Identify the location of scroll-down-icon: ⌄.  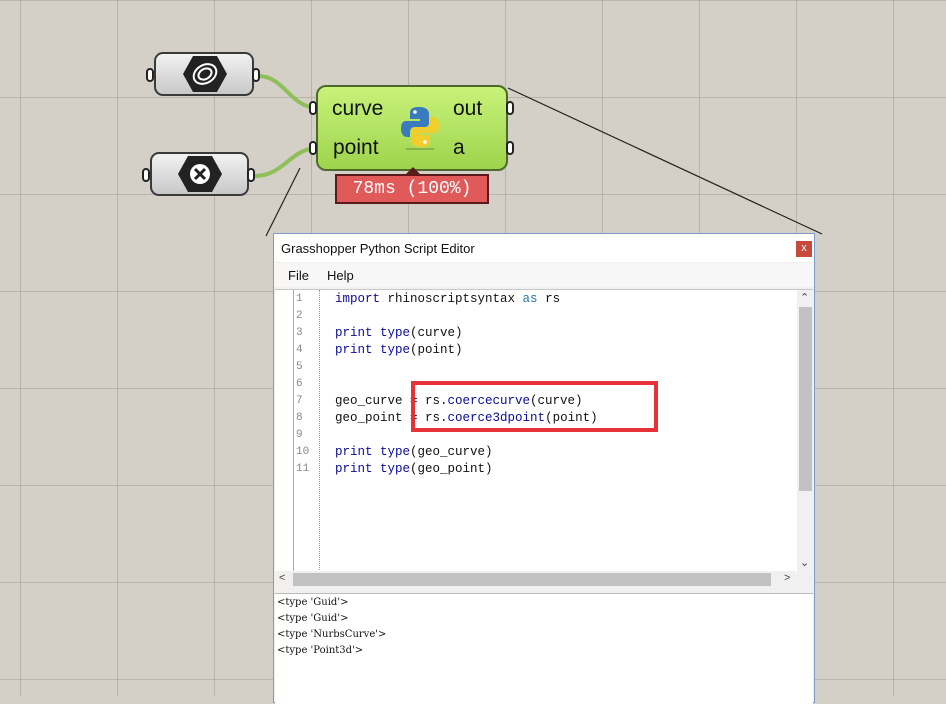
(804, 562).